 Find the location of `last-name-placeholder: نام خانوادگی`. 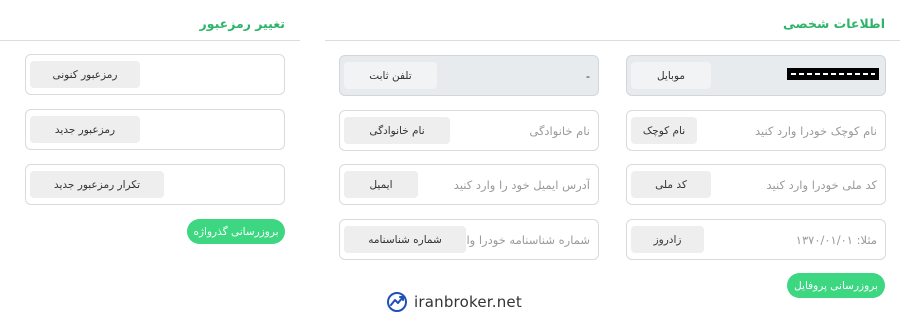

last-name-placeholder: نام خانوادگی is located at coordinates (559, 130).